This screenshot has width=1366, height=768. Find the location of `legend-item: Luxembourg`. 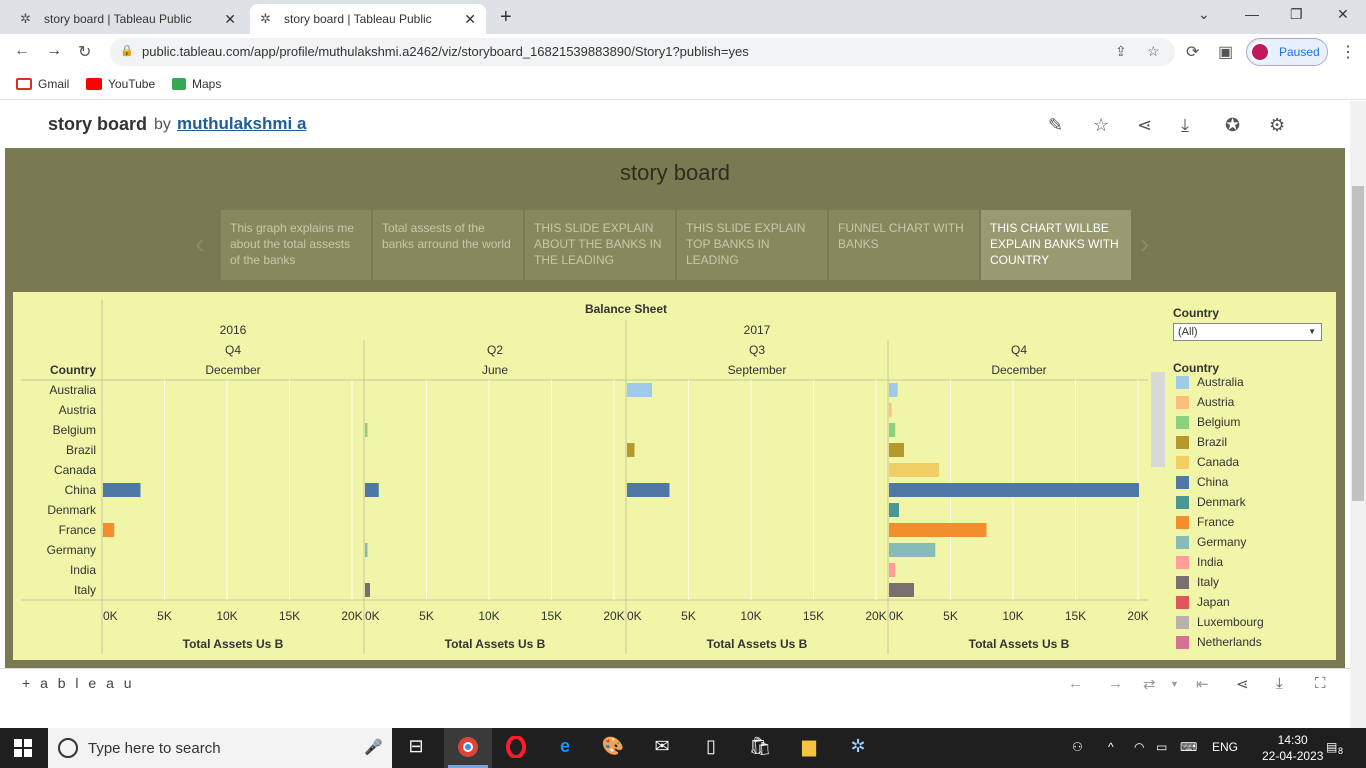

legend-item: Luxembourg is located at coordinates (1220, 622).